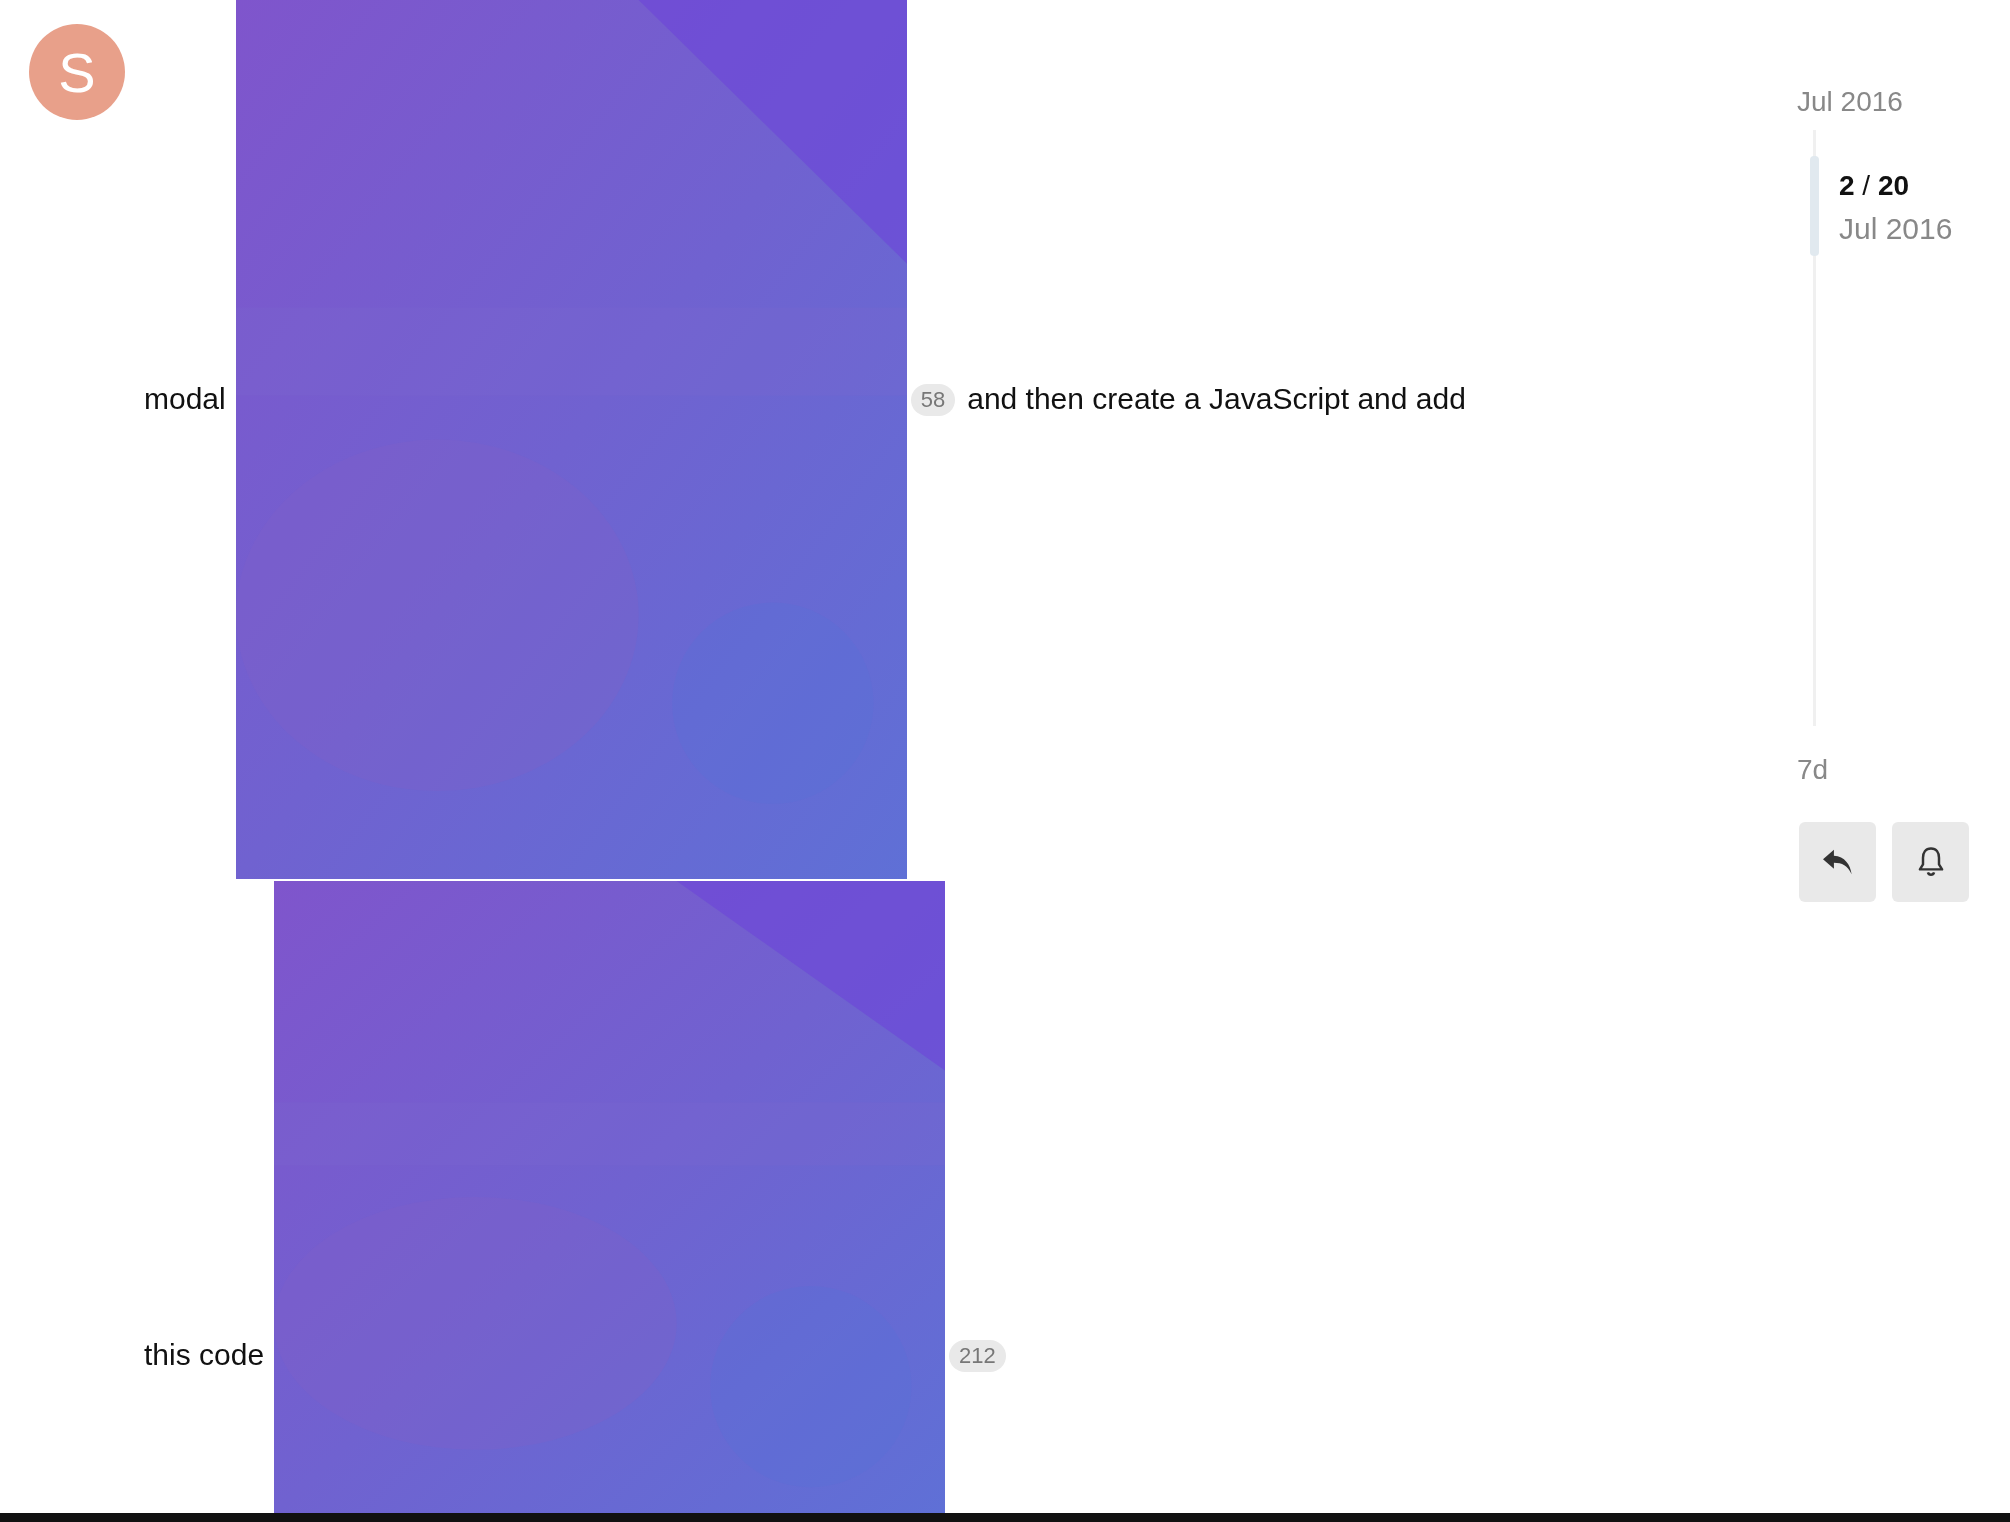 This screenshot has height=1522, width=2010. Describe the element at coordinates (185, 399) in the screenshot. I see `post-text: modal` at that location.